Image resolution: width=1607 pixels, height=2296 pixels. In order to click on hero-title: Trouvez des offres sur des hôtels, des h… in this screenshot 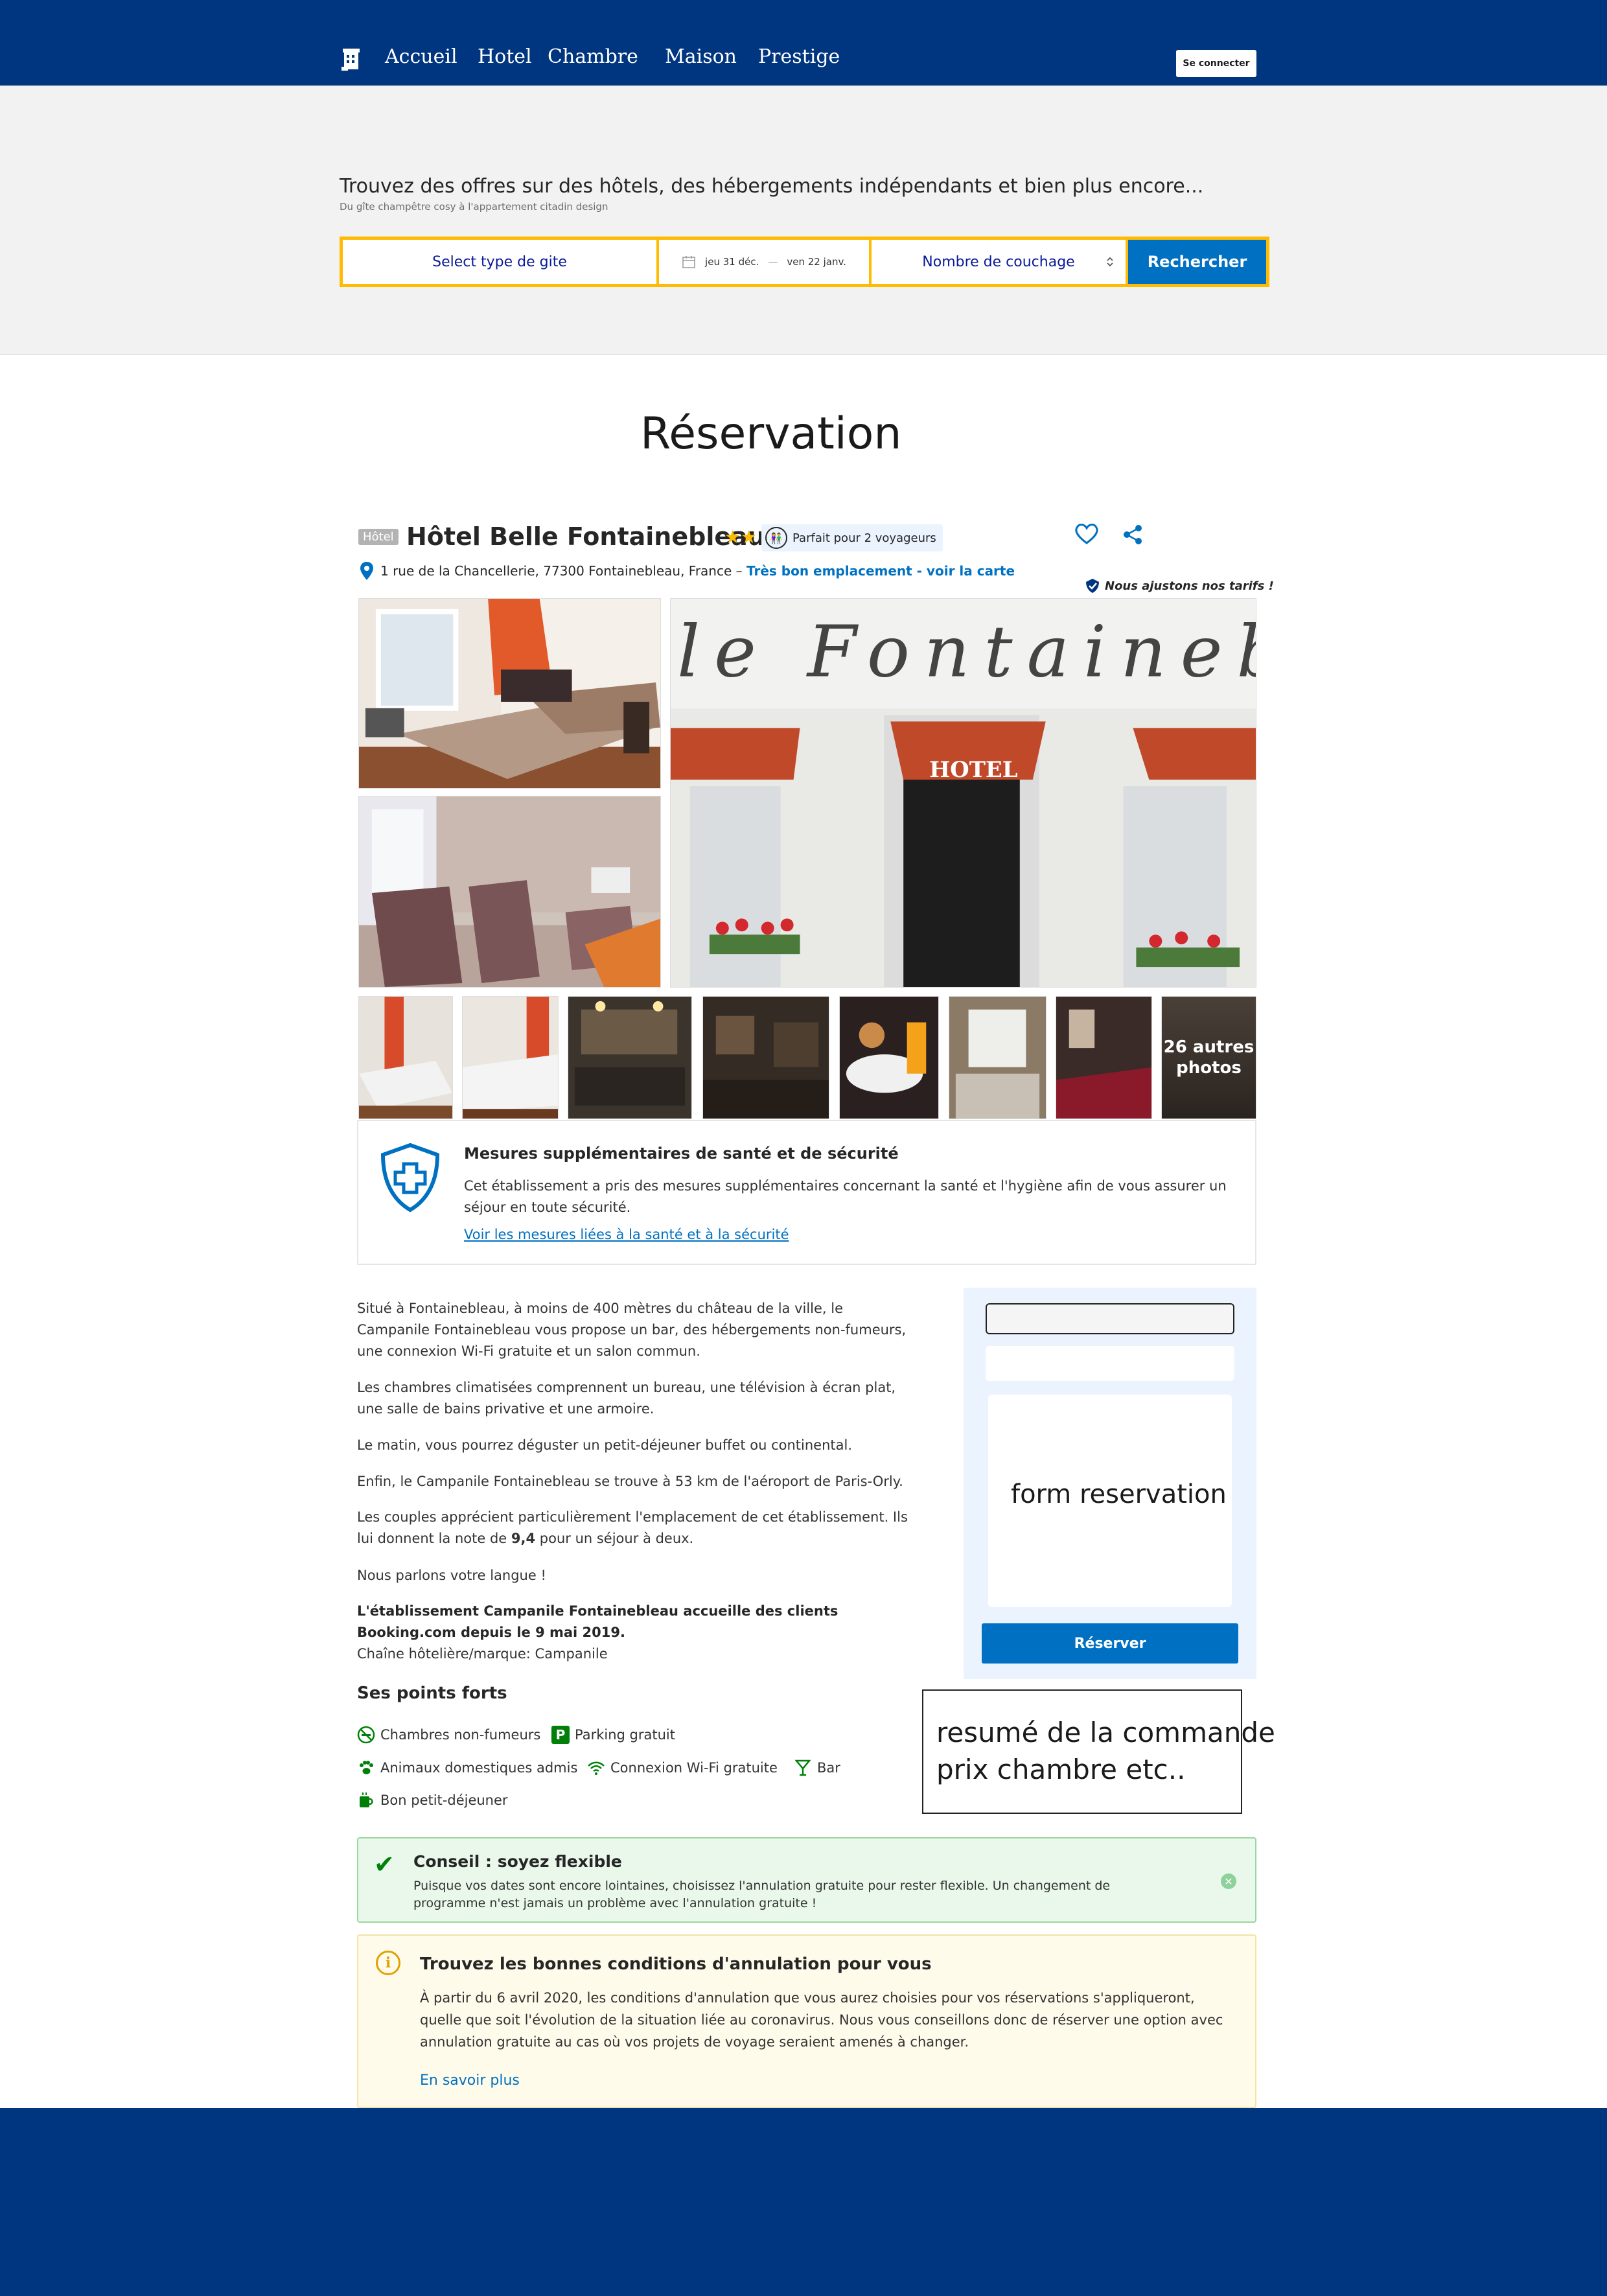, I will do `click(772, 186)`.